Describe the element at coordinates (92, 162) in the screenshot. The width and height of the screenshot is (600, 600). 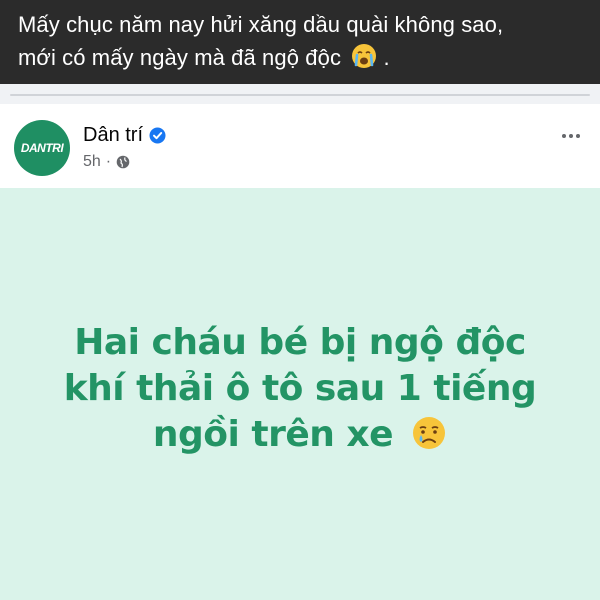
I see `post-time: 5h` at that location.